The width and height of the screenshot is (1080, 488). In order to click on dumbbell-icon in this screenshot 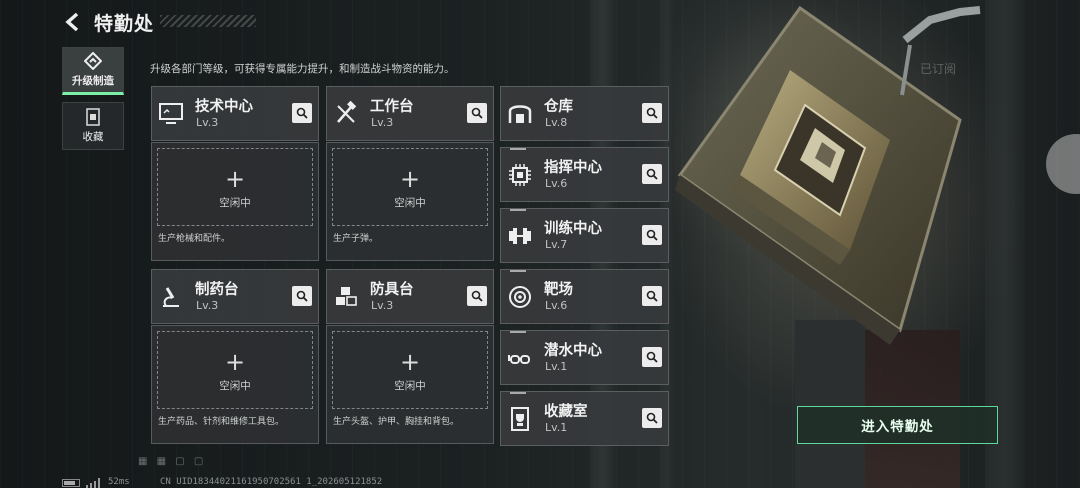, I will do `click(520, 236)`.